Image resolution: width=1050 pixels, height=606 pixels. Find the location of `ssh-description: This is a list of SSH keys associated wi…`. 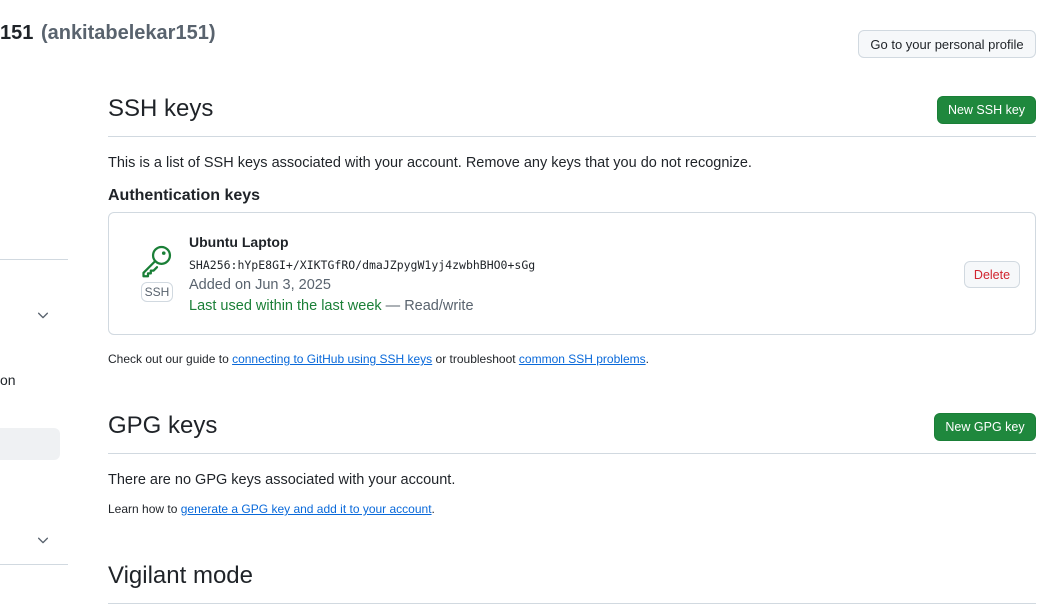

ssh-description: This is a list of SSH keys associated wi… is located at coordinates (430, 163).